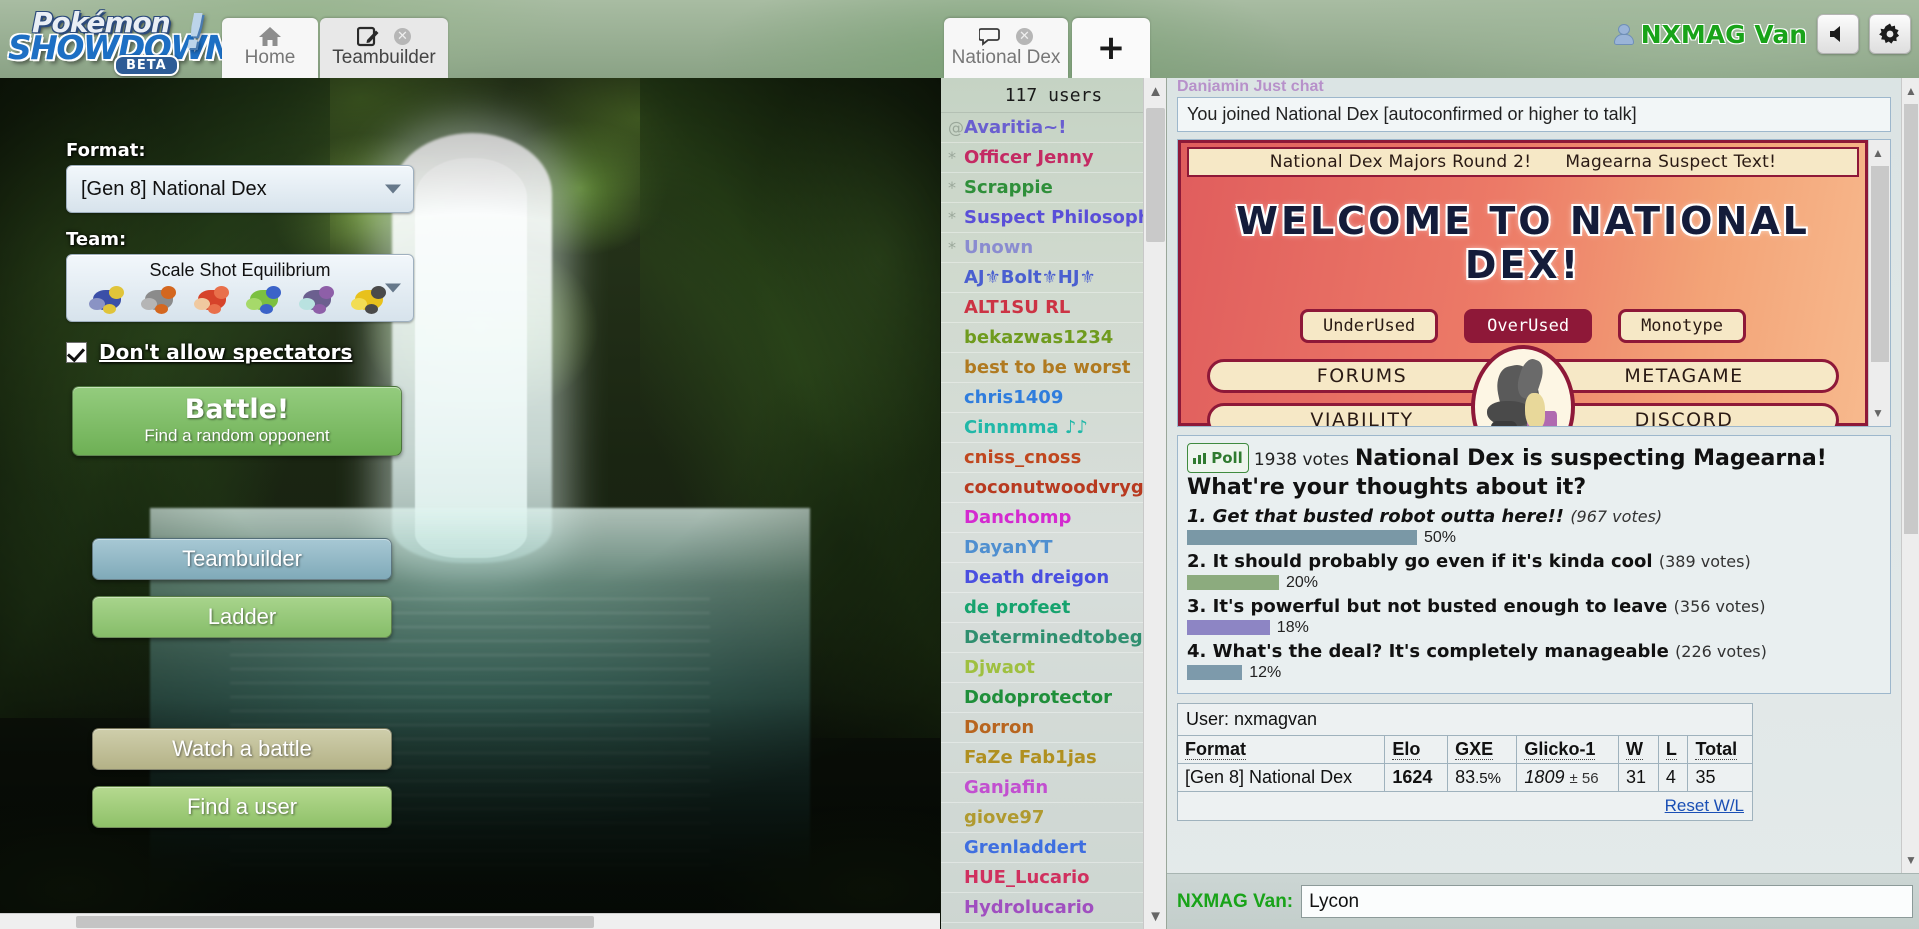 The width and height of the screenshot is (1919, 929). I want to click on reset-wl-link: Reset W/L, so click(1704, 805).